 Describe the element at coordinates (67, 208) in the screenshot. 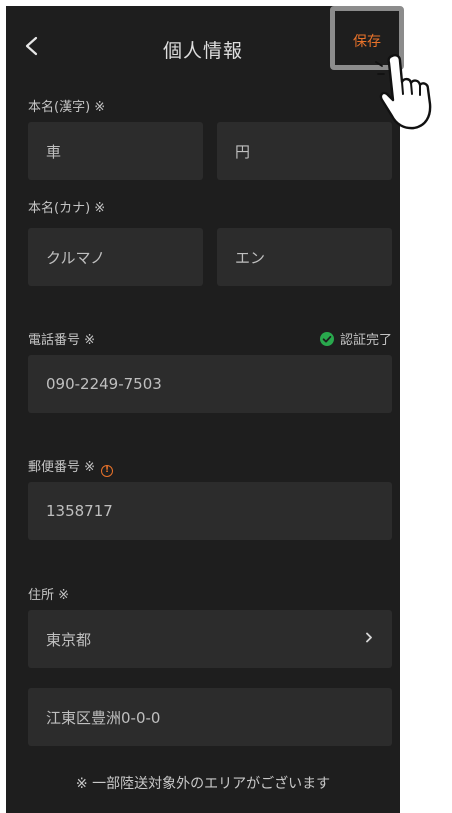

I see `kana-name-label: 本名(カナ) ※` at that location.